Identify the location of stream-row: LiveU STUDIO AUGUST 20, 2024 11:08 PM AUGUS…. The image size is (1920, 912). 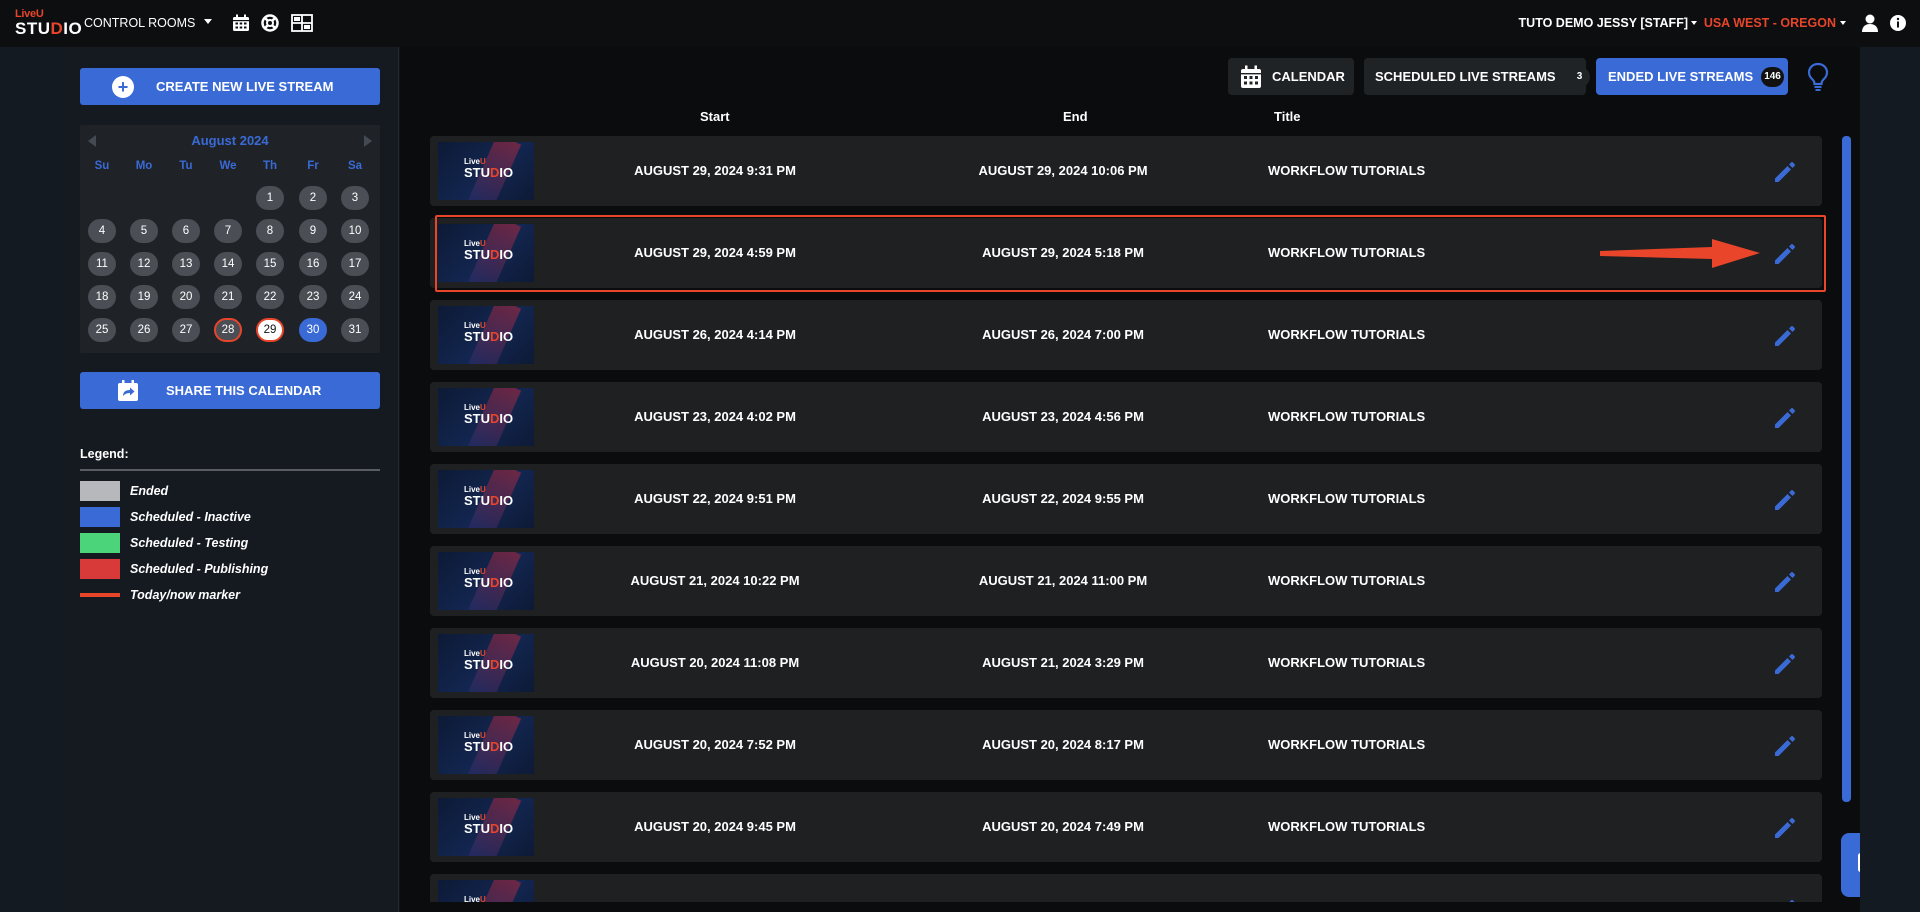
(1126, 663).